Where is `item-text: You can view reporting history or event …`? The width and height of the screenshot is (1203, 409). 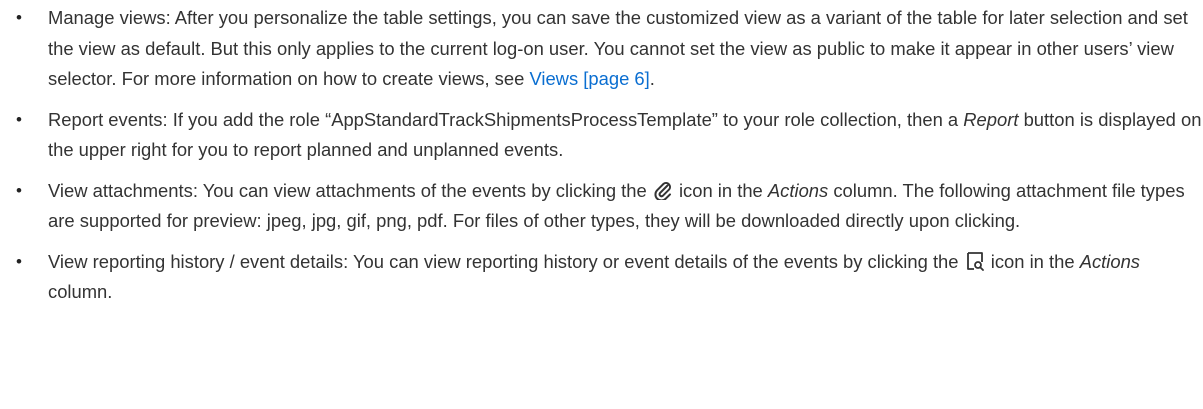
item-text: You can view reporting history or event … is located at coordinates (658, 261).